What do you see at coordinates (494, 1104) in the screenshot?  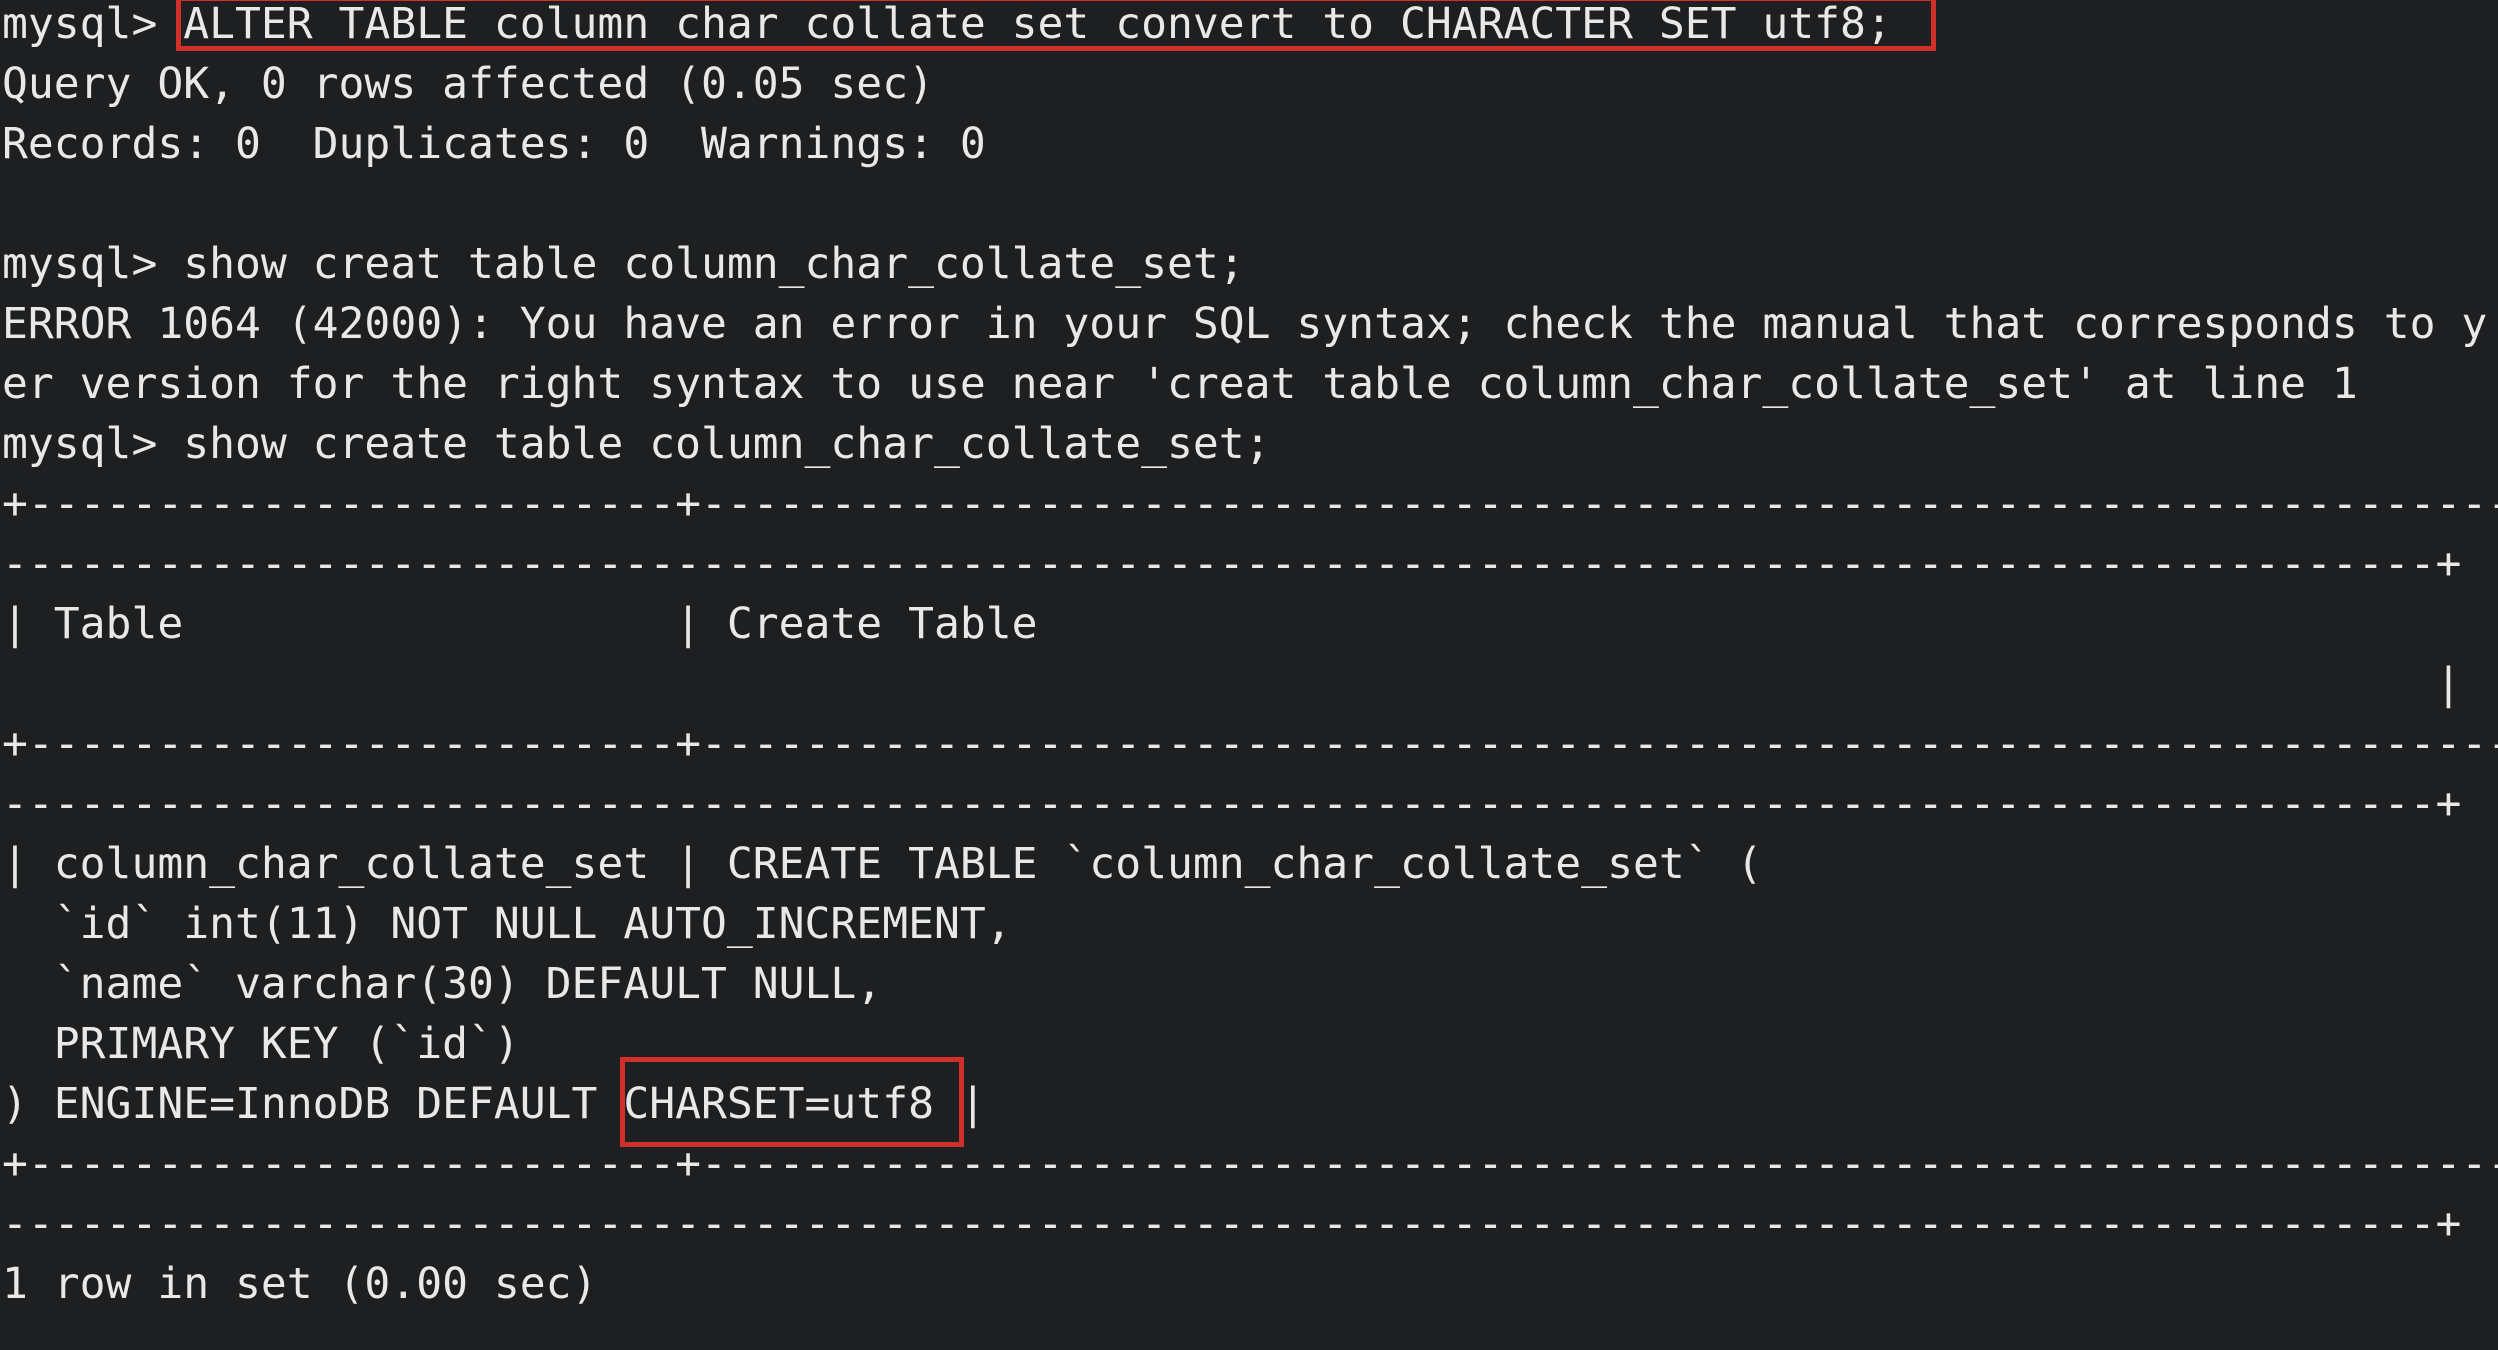 I see `table-data-engine: ) ENGINE=InnoDB DEFAULT CHARSET=utf8 |` at bounding box center [494, 1104].